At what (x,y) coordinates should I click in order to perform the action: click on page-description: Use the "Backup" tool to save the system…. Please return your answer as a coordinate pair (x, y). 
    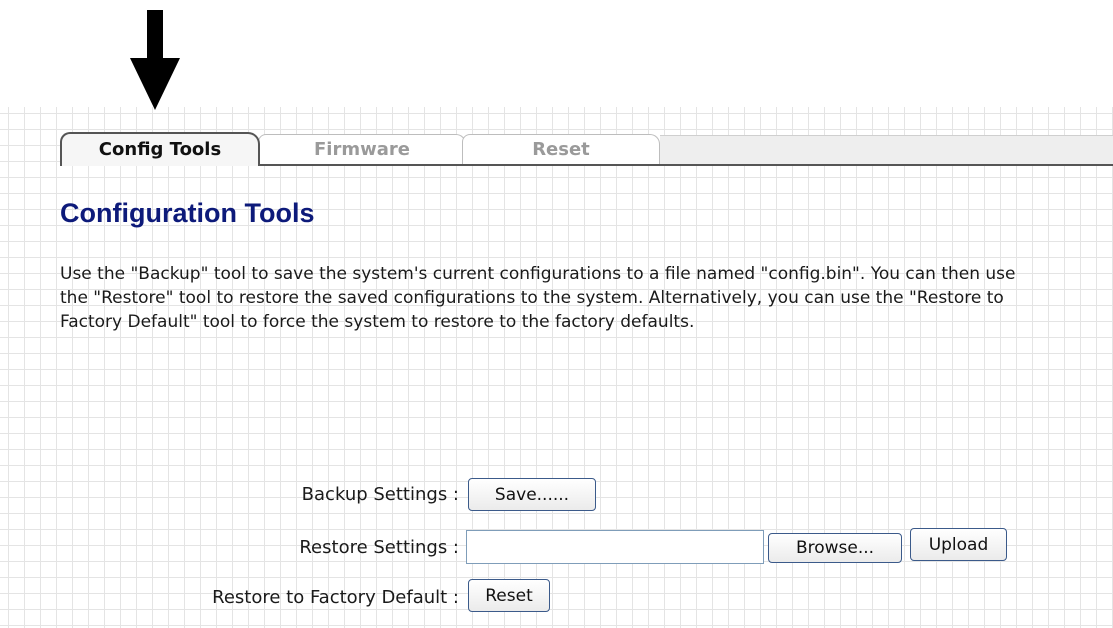
    Looking at the image, I should click on (538, 298).